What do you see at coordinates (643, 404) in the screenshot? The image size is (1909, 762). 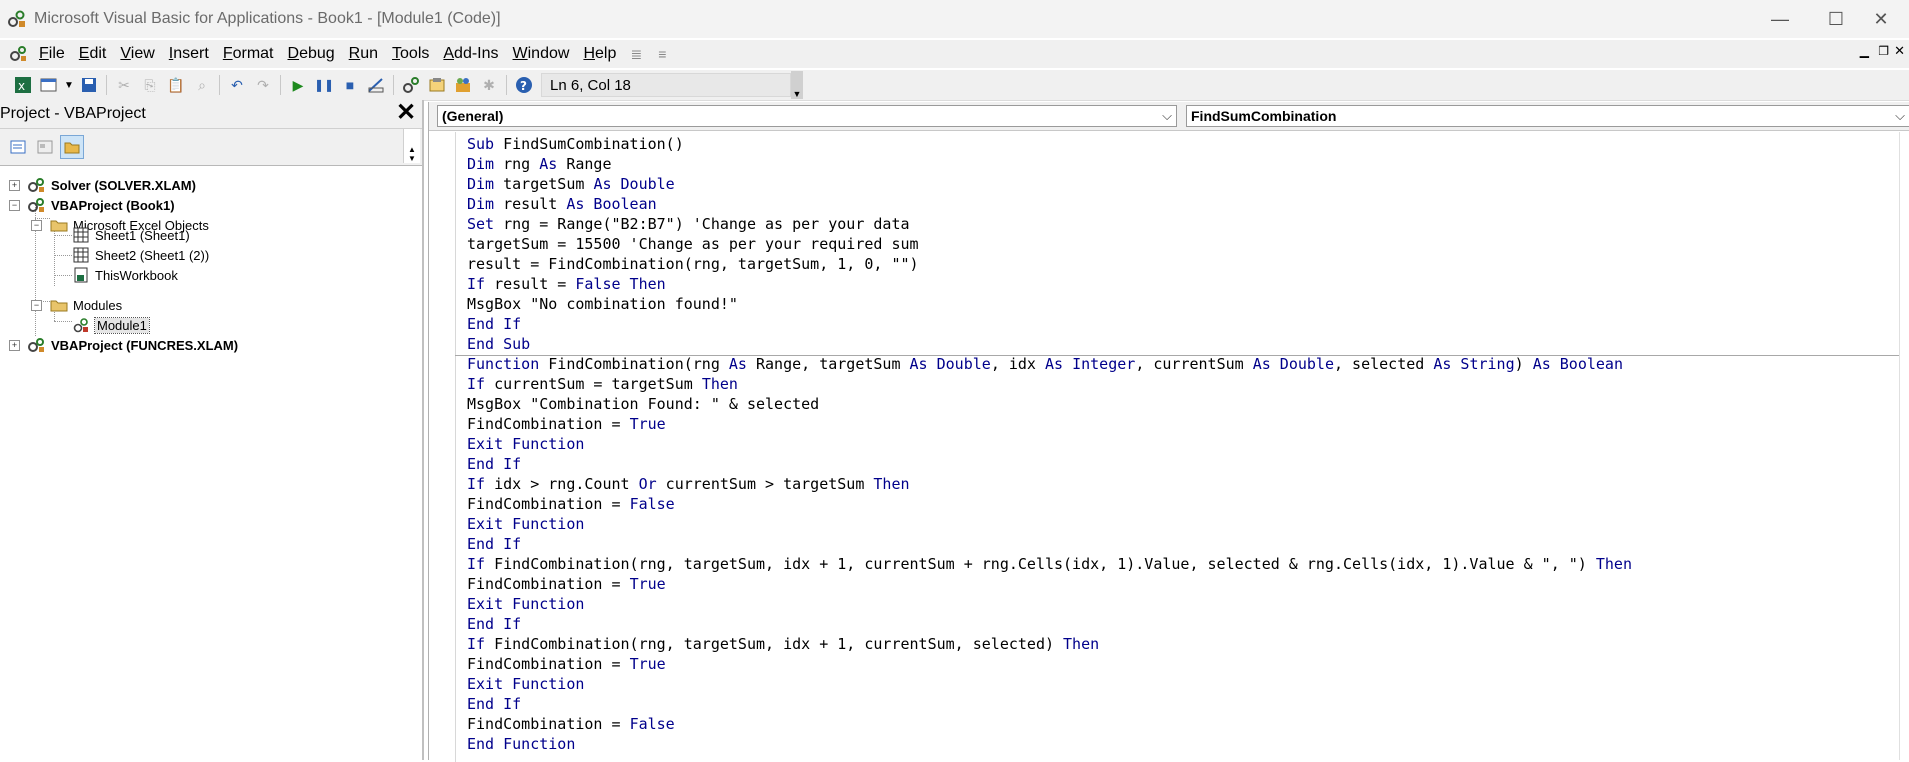 I see `code-line: MsgBox "Combination Found: " & selected` at bounding box center [643, 404].